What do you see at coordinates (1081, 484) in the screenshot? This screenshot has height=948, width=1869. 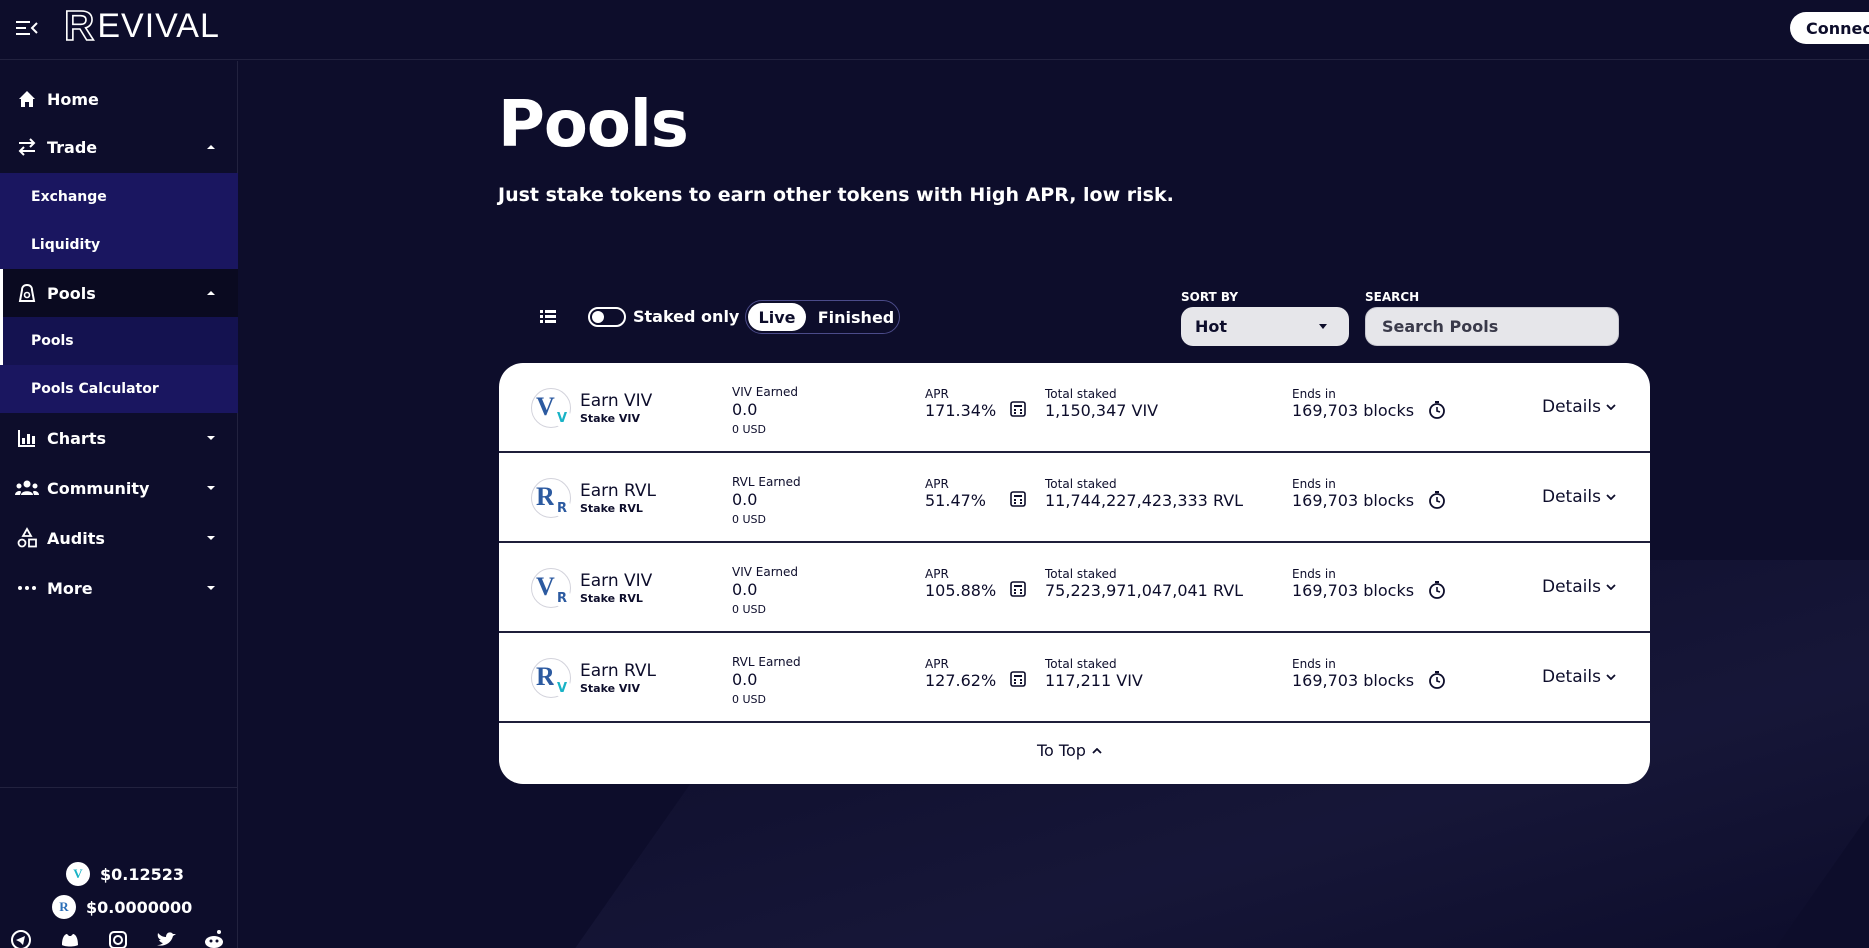 I see `total-staked-label: Total staked` at bounding box center [1081, 484].